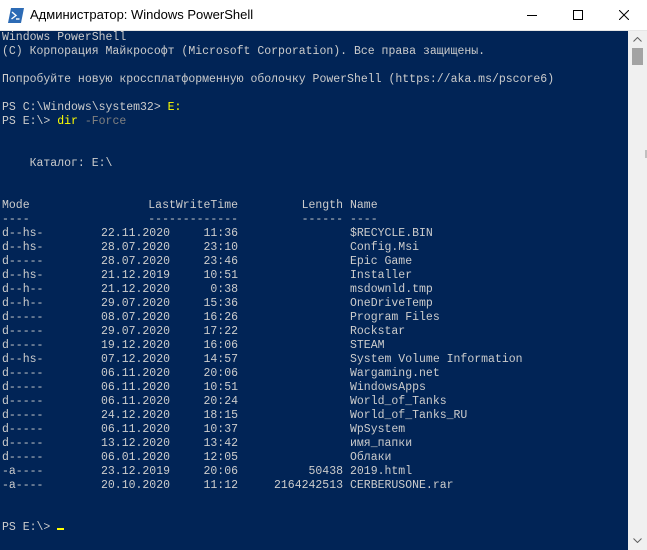  I want to click on entry-name: System Volume Information, so click(436, 359).